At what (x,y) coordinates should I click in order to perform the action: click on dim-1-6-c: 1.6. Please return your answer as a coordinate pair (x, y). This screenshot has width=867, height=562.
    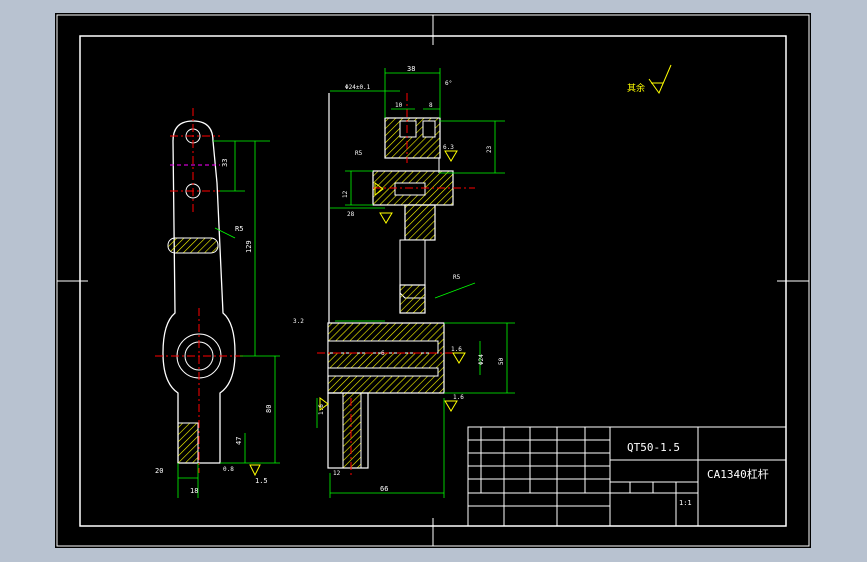
    Looking at the image, I should click on (458, 397).